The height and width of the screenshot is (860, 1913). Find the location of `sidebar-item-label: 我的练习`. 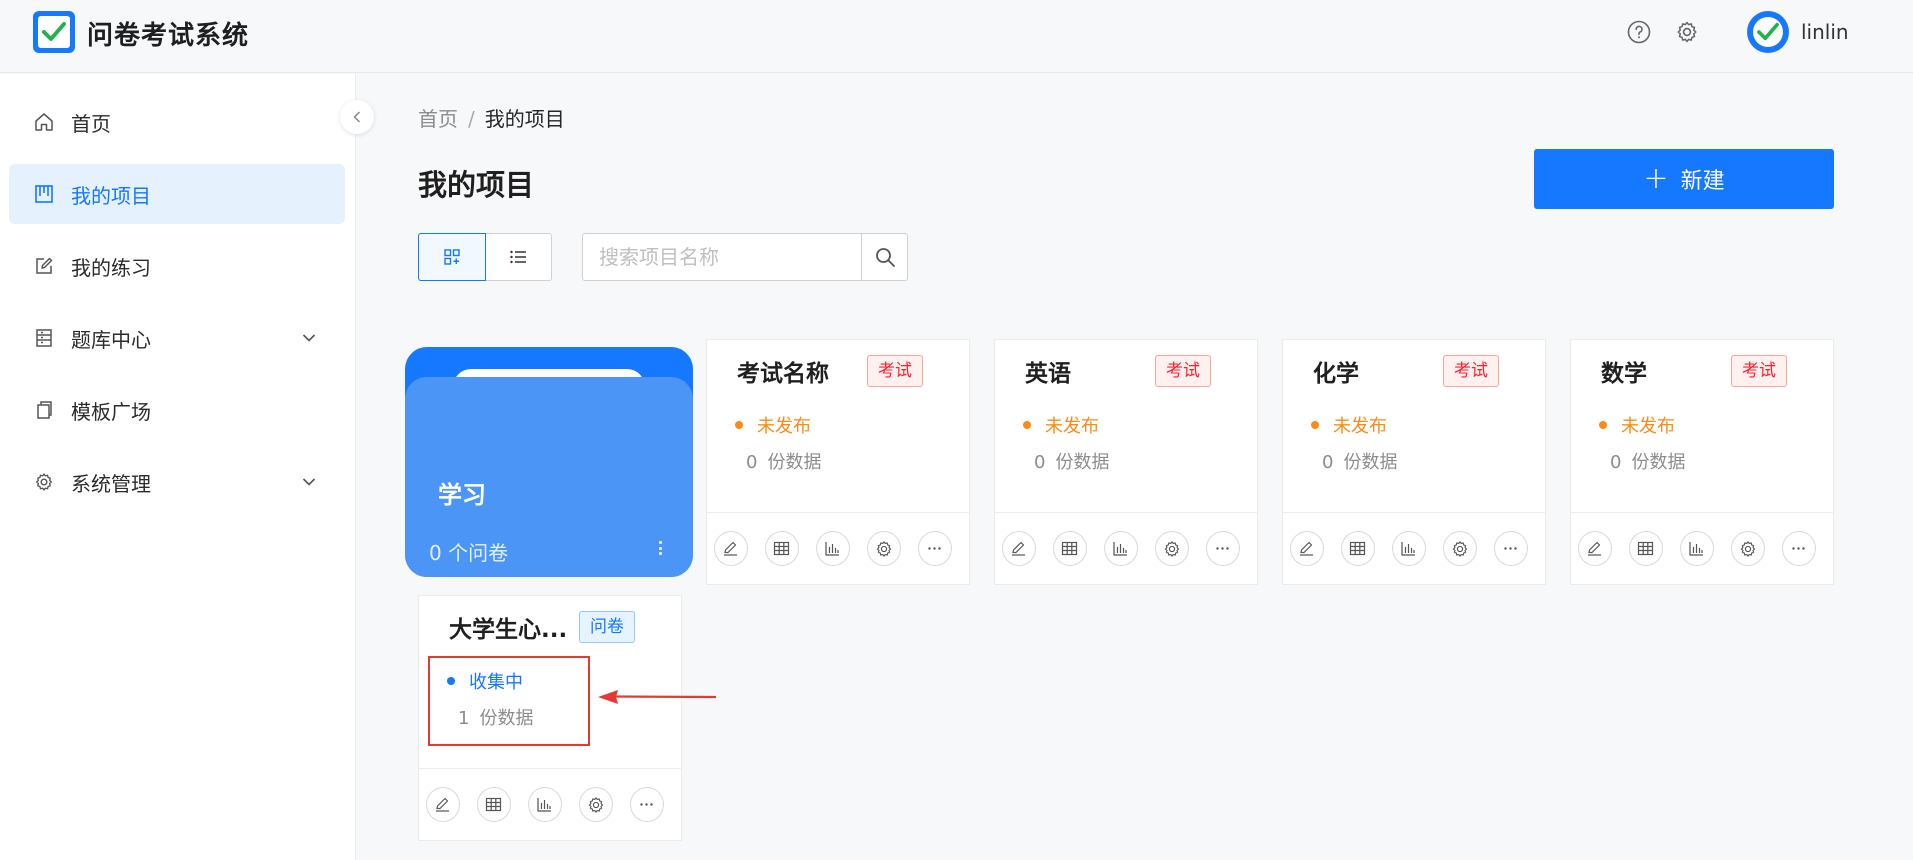

sidebar-item-label: 我的练习 is located at coordinates (111, 267).